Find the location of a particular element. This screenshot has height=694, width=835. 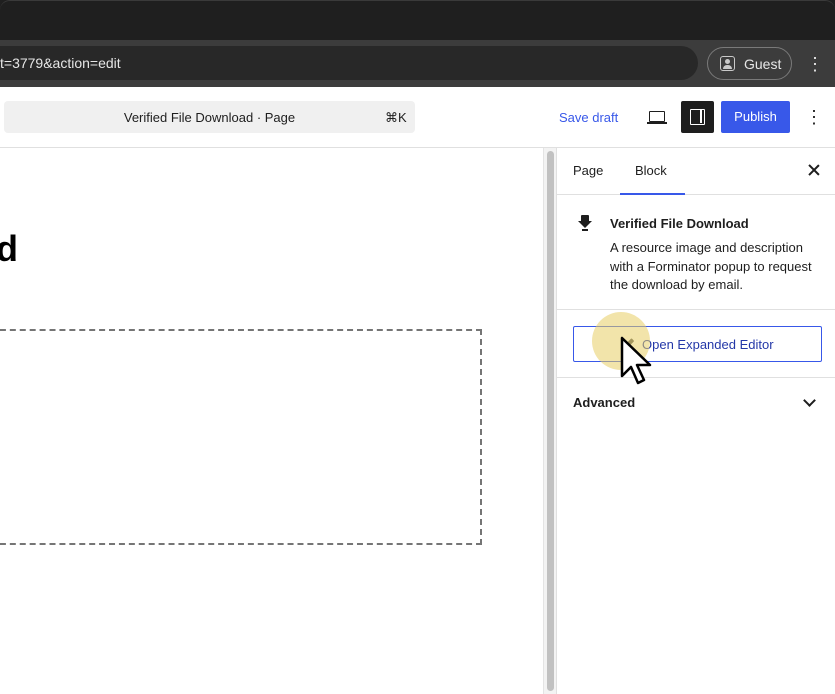

advanced-label: Advanced is located at coordinates (604, 402).